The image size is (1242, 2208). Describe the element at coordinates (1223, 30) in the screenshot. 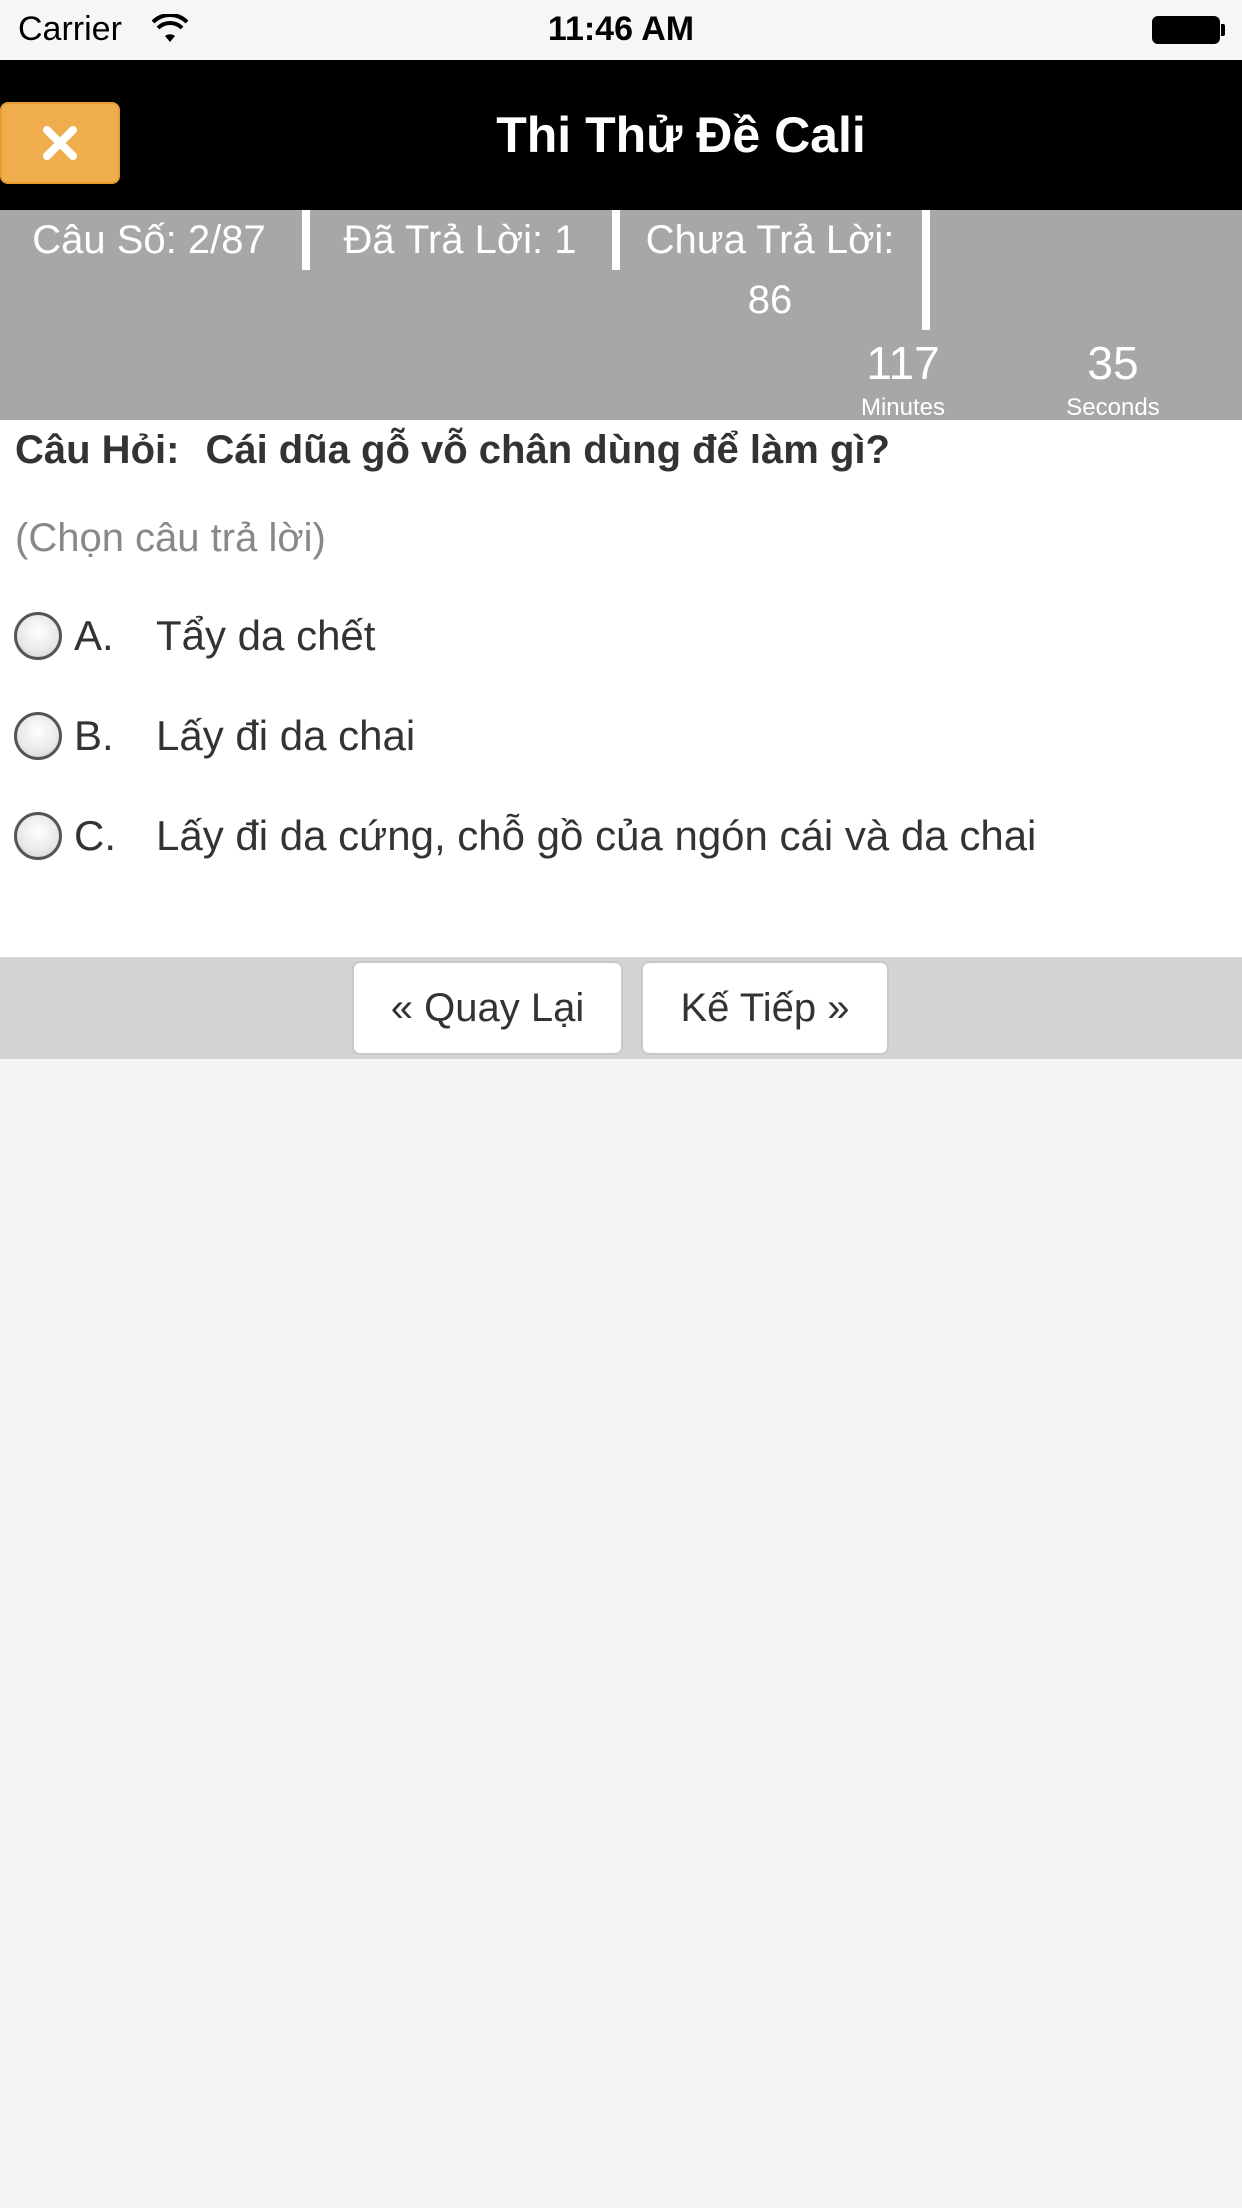

I see `battery-tip` at that location.